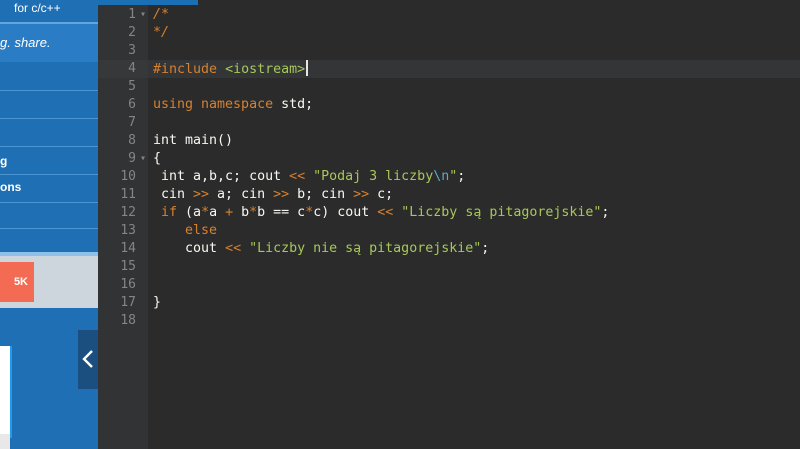 Image resolution: width=800 pixels, height=449 pixels. What do you see at coordinates (37, 8) in the screenshot?
I see `sidebar-header-text: for c/c++` at bounding box center [37, 8].